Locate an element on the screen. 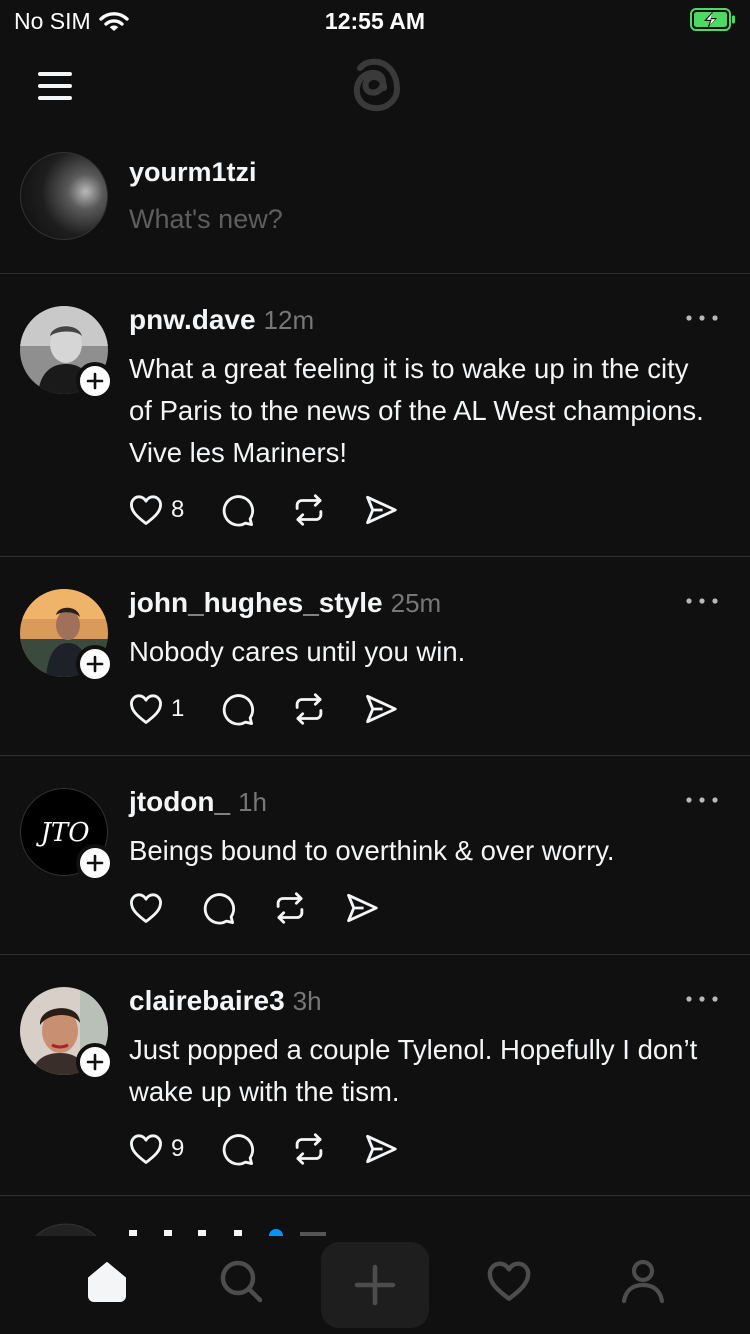 Image resolution: width=750 pixels, height=1334 pixels. composer-input: What's new? is located at coordinates (206, 219).